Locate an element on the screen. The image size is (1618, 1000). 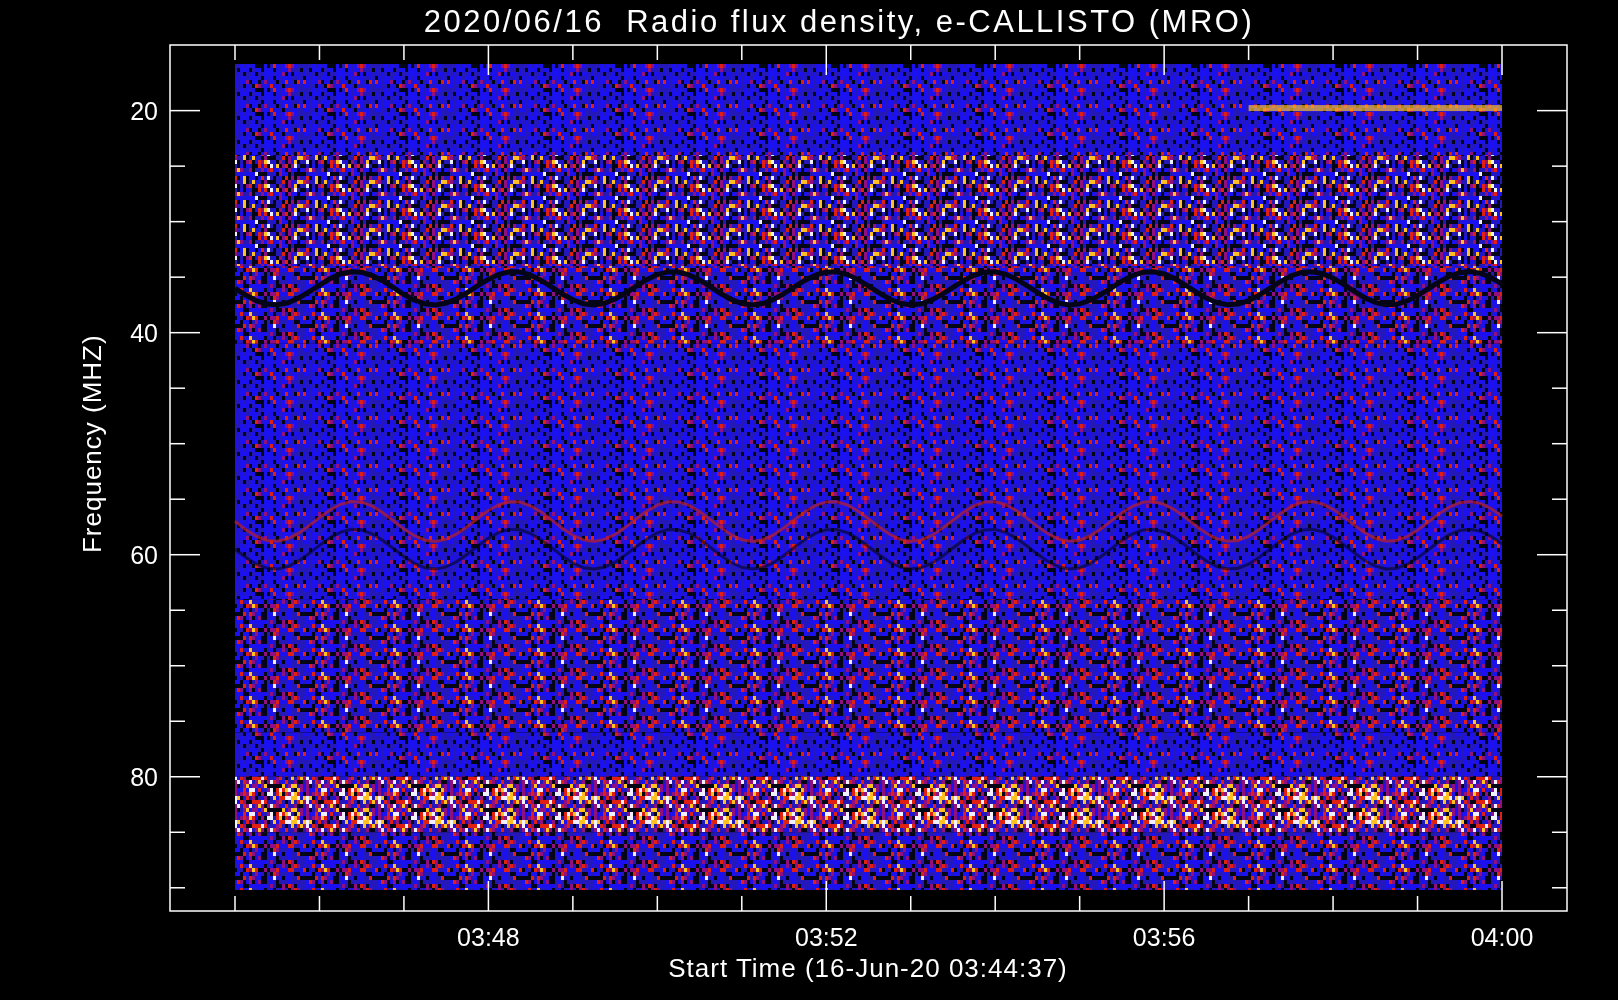
y-tick-label: 20 is located at coordinates (144, 110).